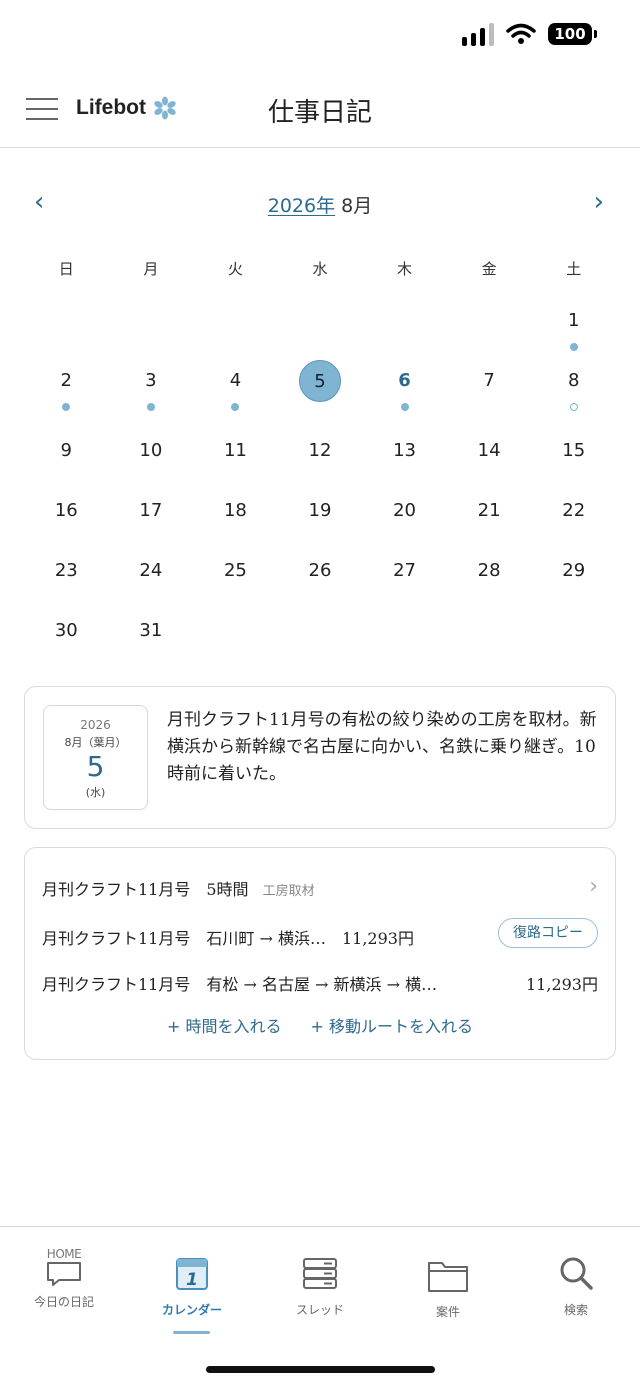 This screenshot has width=640, height=1385. Describe the element at coordinates (574, 450) in the screenshot. I see `day-number: 15` at that location.